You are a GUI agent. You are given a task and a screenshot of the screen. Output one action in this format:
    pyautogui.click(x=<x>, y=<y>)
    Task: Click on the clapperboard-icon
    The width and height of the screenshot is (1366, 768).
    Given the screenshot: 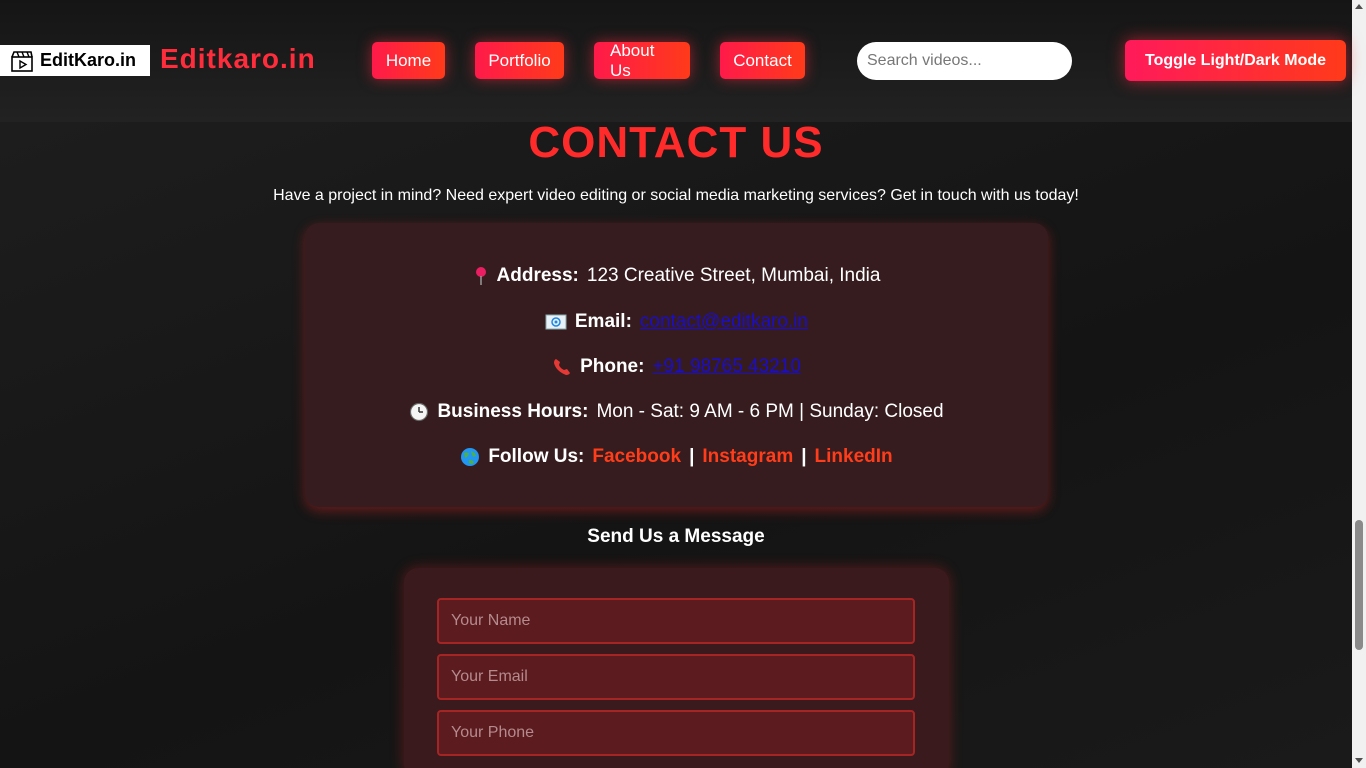 What is the action you would take?
    pyautogui.click(x=22, y=61)
    